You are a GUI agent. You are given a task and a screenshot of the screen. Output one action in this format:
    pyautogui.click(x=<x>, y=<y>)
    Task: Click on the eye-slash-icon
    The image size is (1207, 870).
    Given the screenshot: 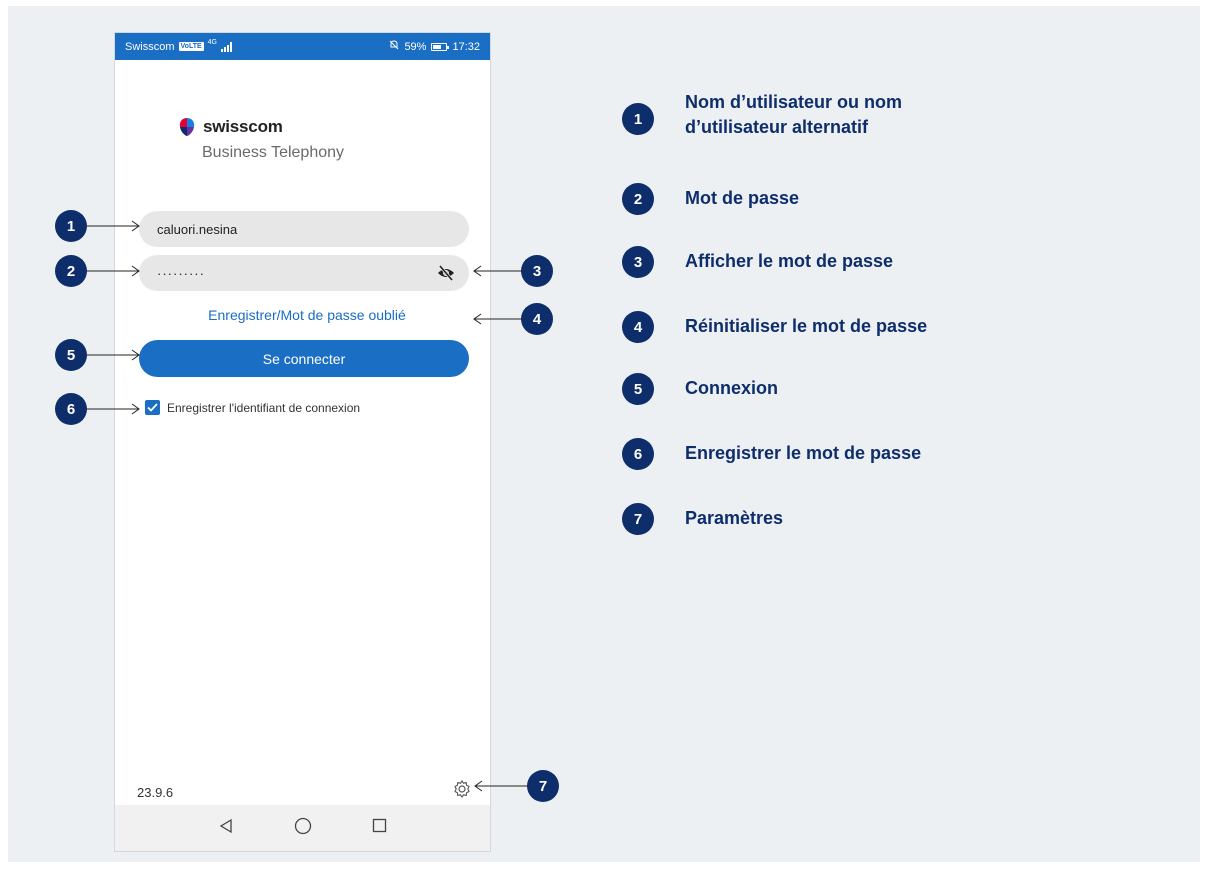 What is the action you would take?
    pyautogui.click(x=446, y=274)
    